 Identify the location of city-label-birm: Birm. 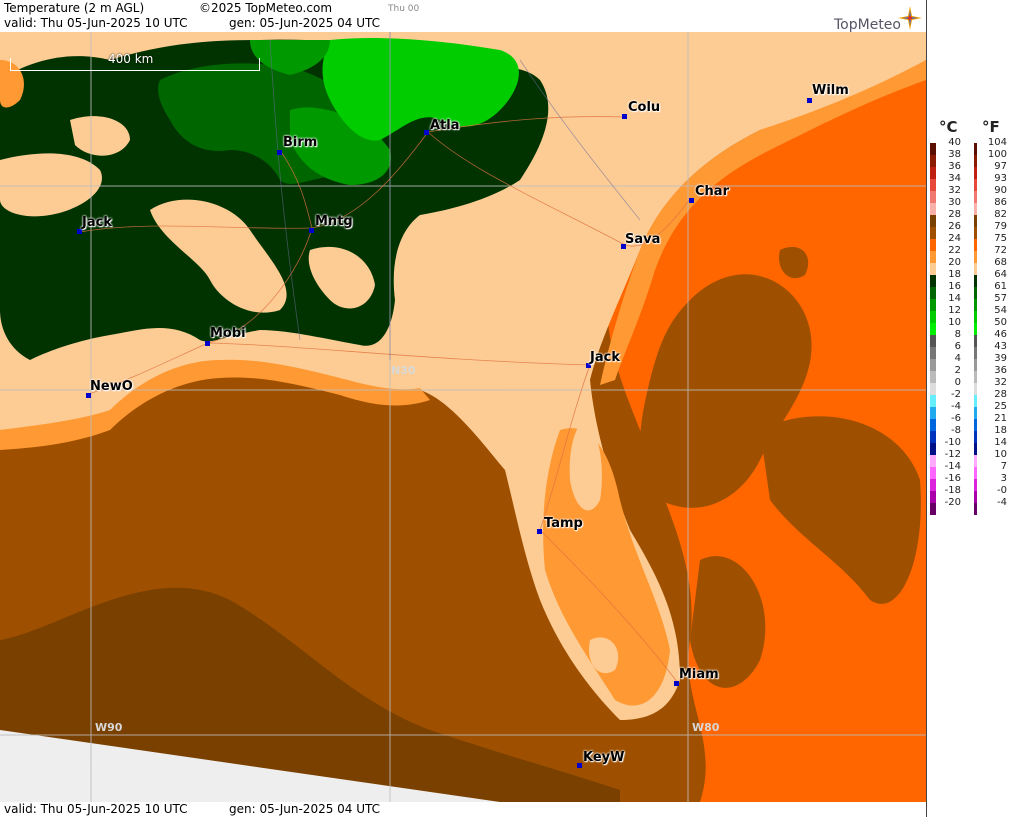
(300, 142).